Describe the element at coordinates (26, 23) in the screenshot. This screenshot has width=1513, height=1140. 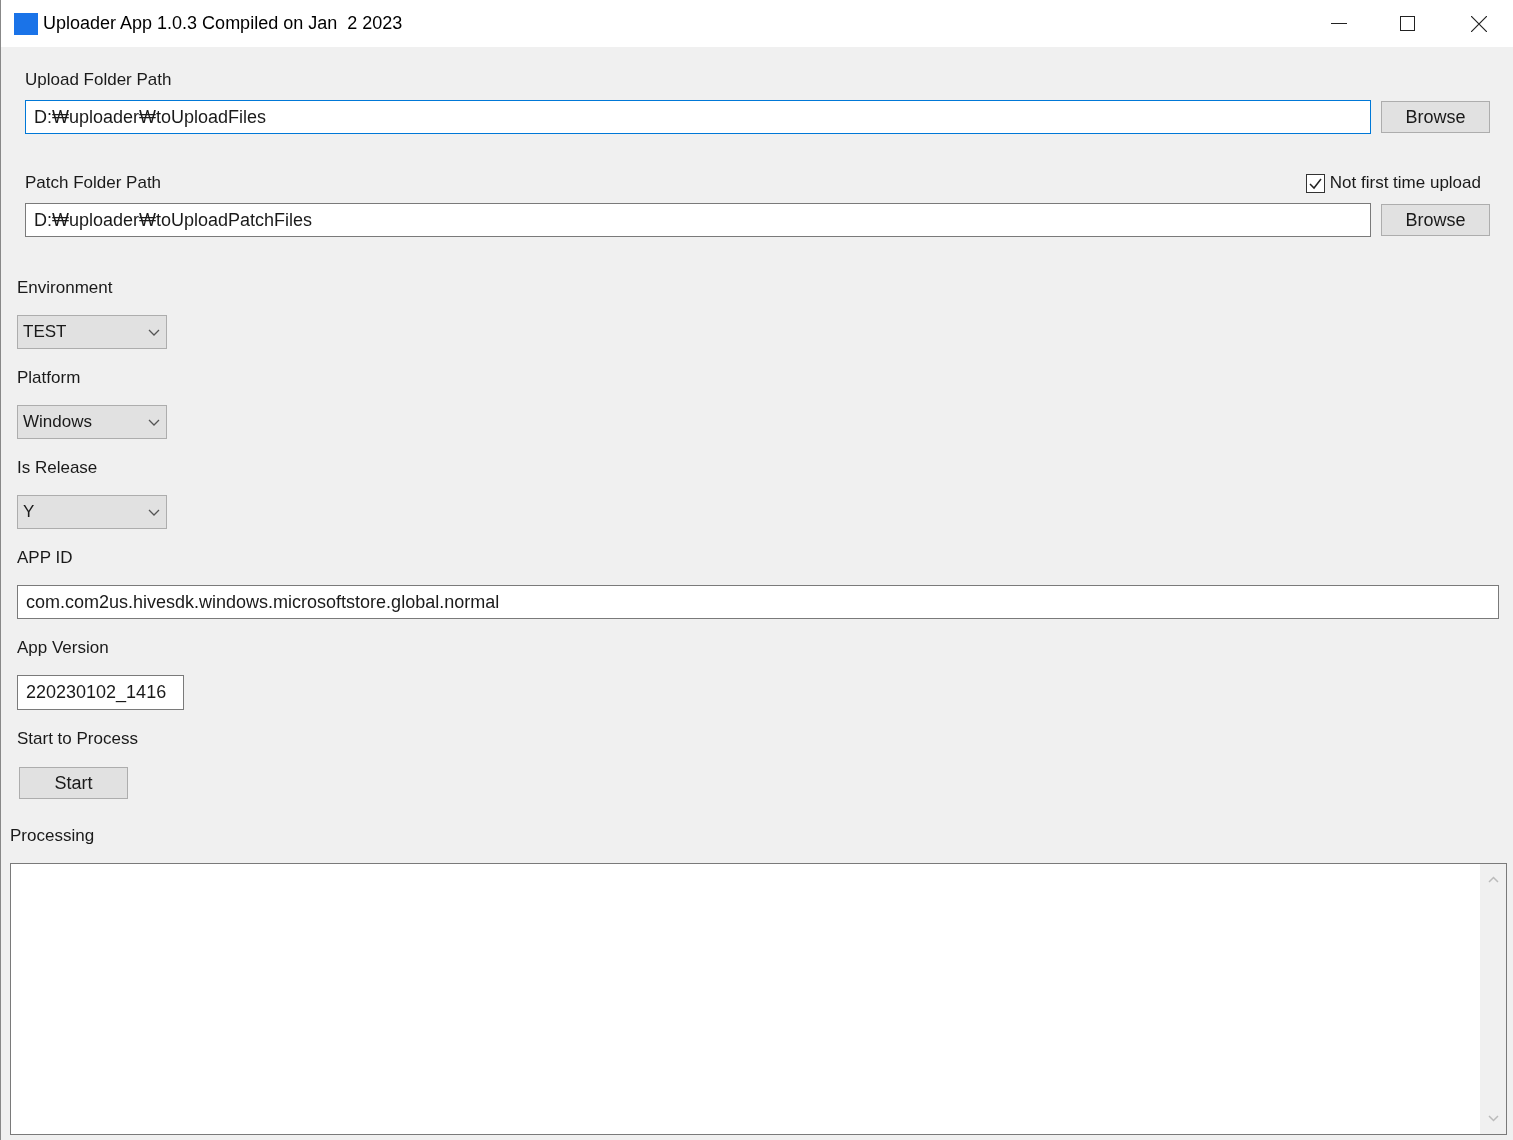
I see `app-logo-icon` at that location.